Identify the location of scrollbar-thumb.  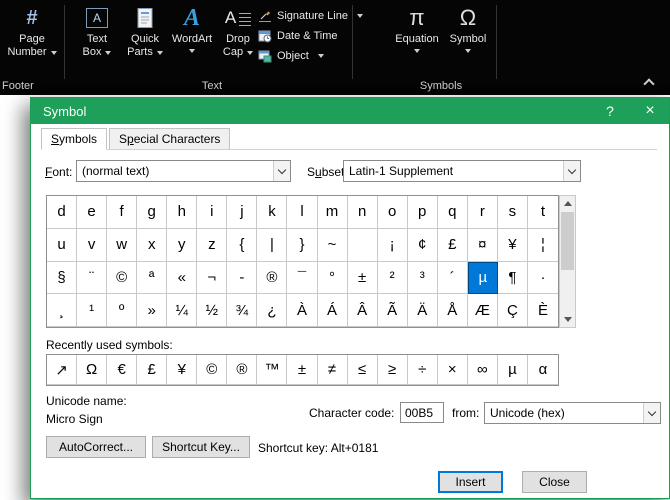
(567, 241).